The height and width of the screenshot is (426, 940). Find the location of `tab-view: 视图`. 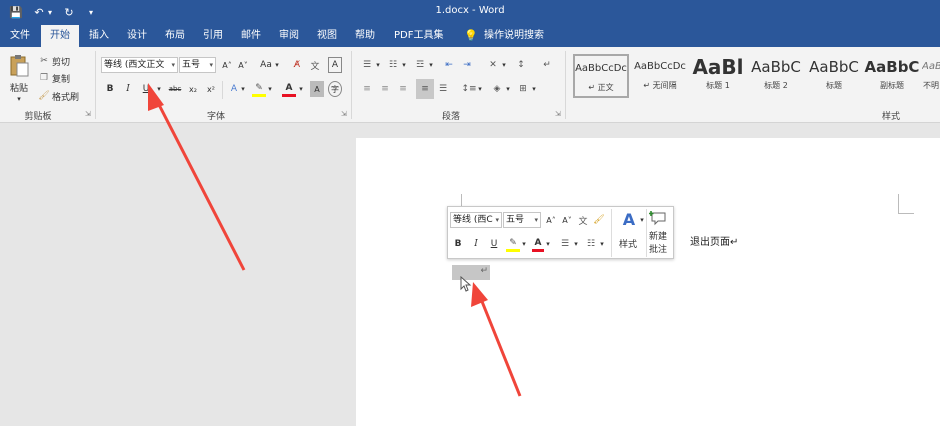

tab-view: 视图 is located at coordinates (327, 36).